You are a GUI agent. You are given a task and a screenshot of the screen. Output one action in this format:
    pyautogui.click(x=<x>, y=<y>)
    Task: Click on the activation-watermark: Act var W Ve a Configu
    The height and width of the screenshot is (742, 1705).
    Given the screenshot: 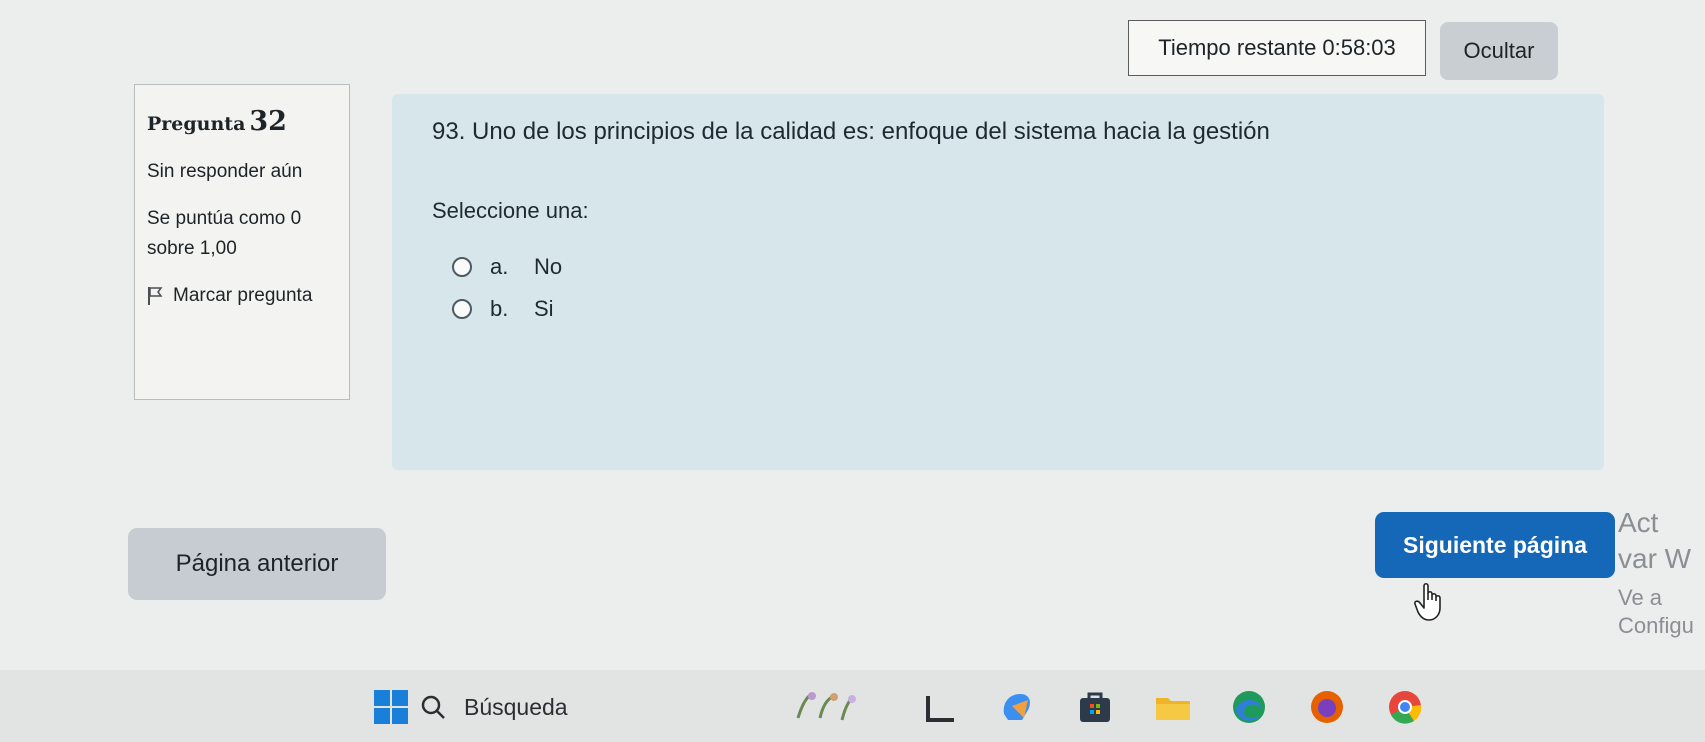 What is the action you would take?
    pyautogui.click(x=1661, y=573)
    